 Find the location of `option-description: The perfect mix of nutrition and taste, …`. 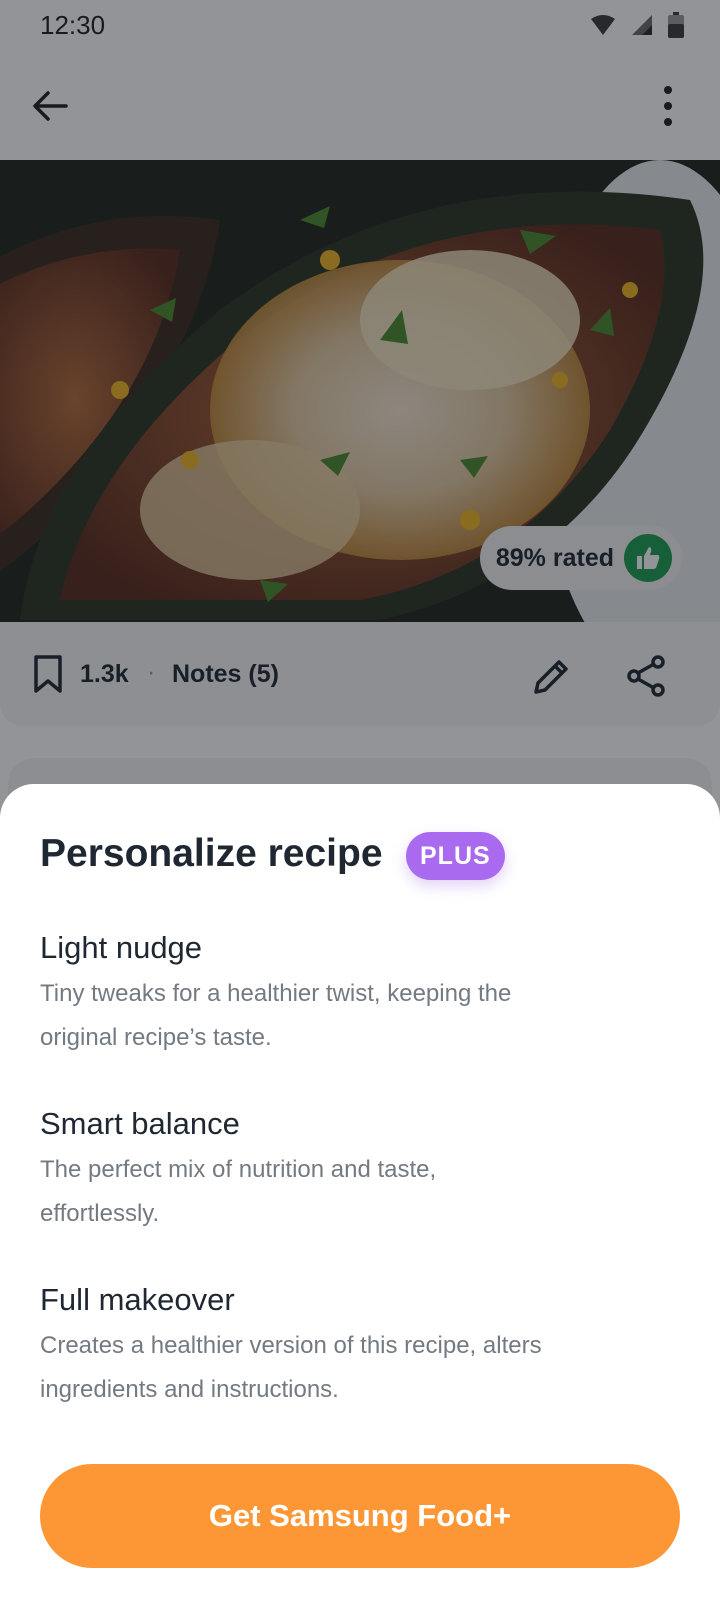

option-description: The perfect mix of nutrition and taste, … is located at coordinates (238, 1191).